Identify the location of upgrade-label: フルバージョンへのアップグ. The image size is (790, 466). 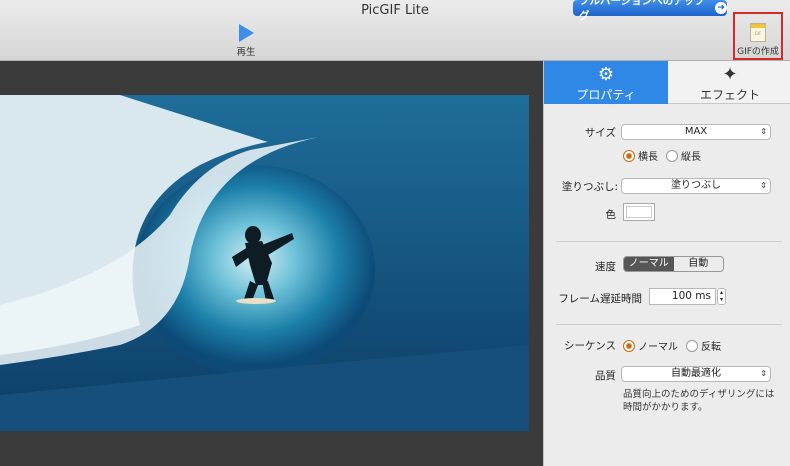
(642, 11).